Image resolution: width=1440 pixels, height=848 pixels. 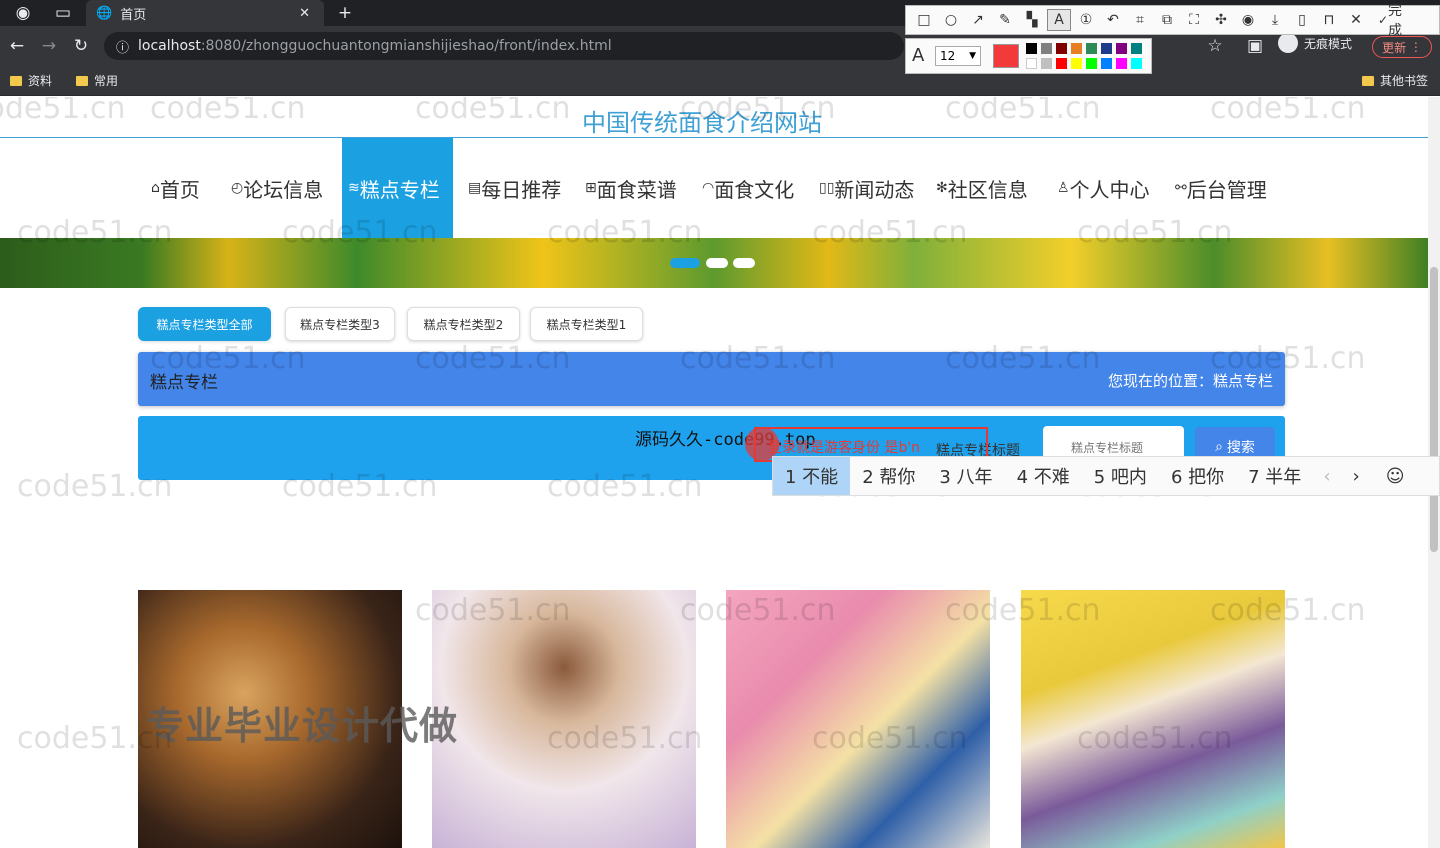 What do you see at coordinates (708, 188) in the screenshot?
I see `gauge-icon: ◠` at bounding box center [708, 188].